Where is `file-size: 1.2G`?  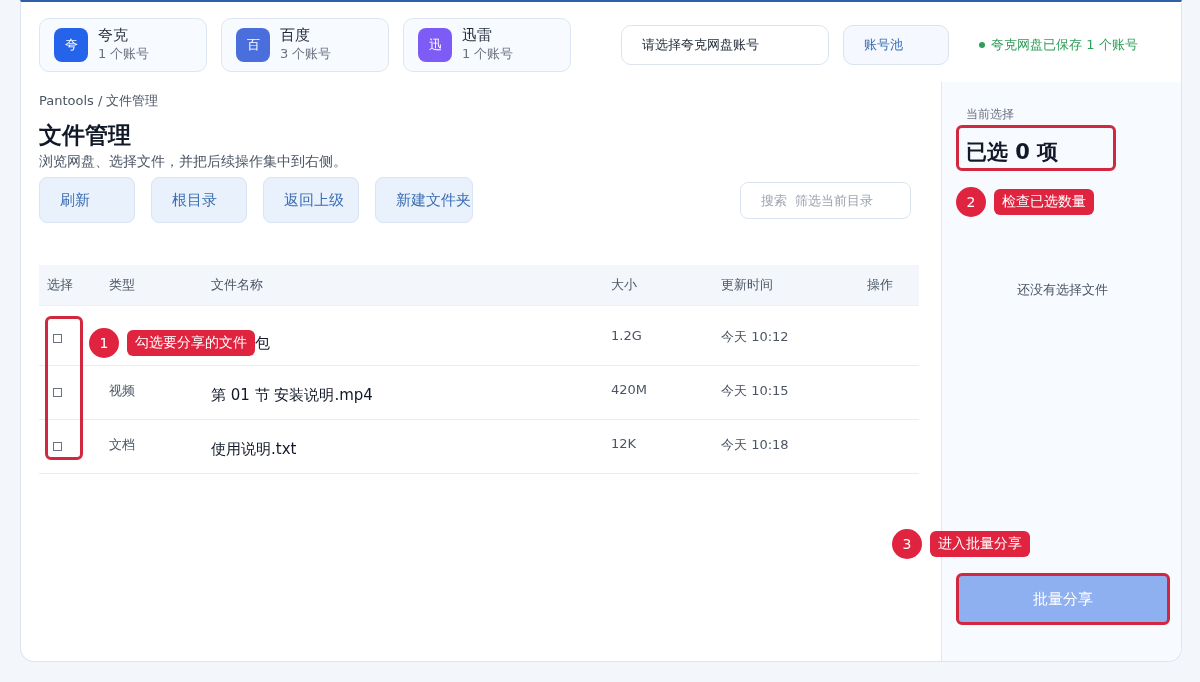 file-size: 1.2G is located at coordinates (626, 335).